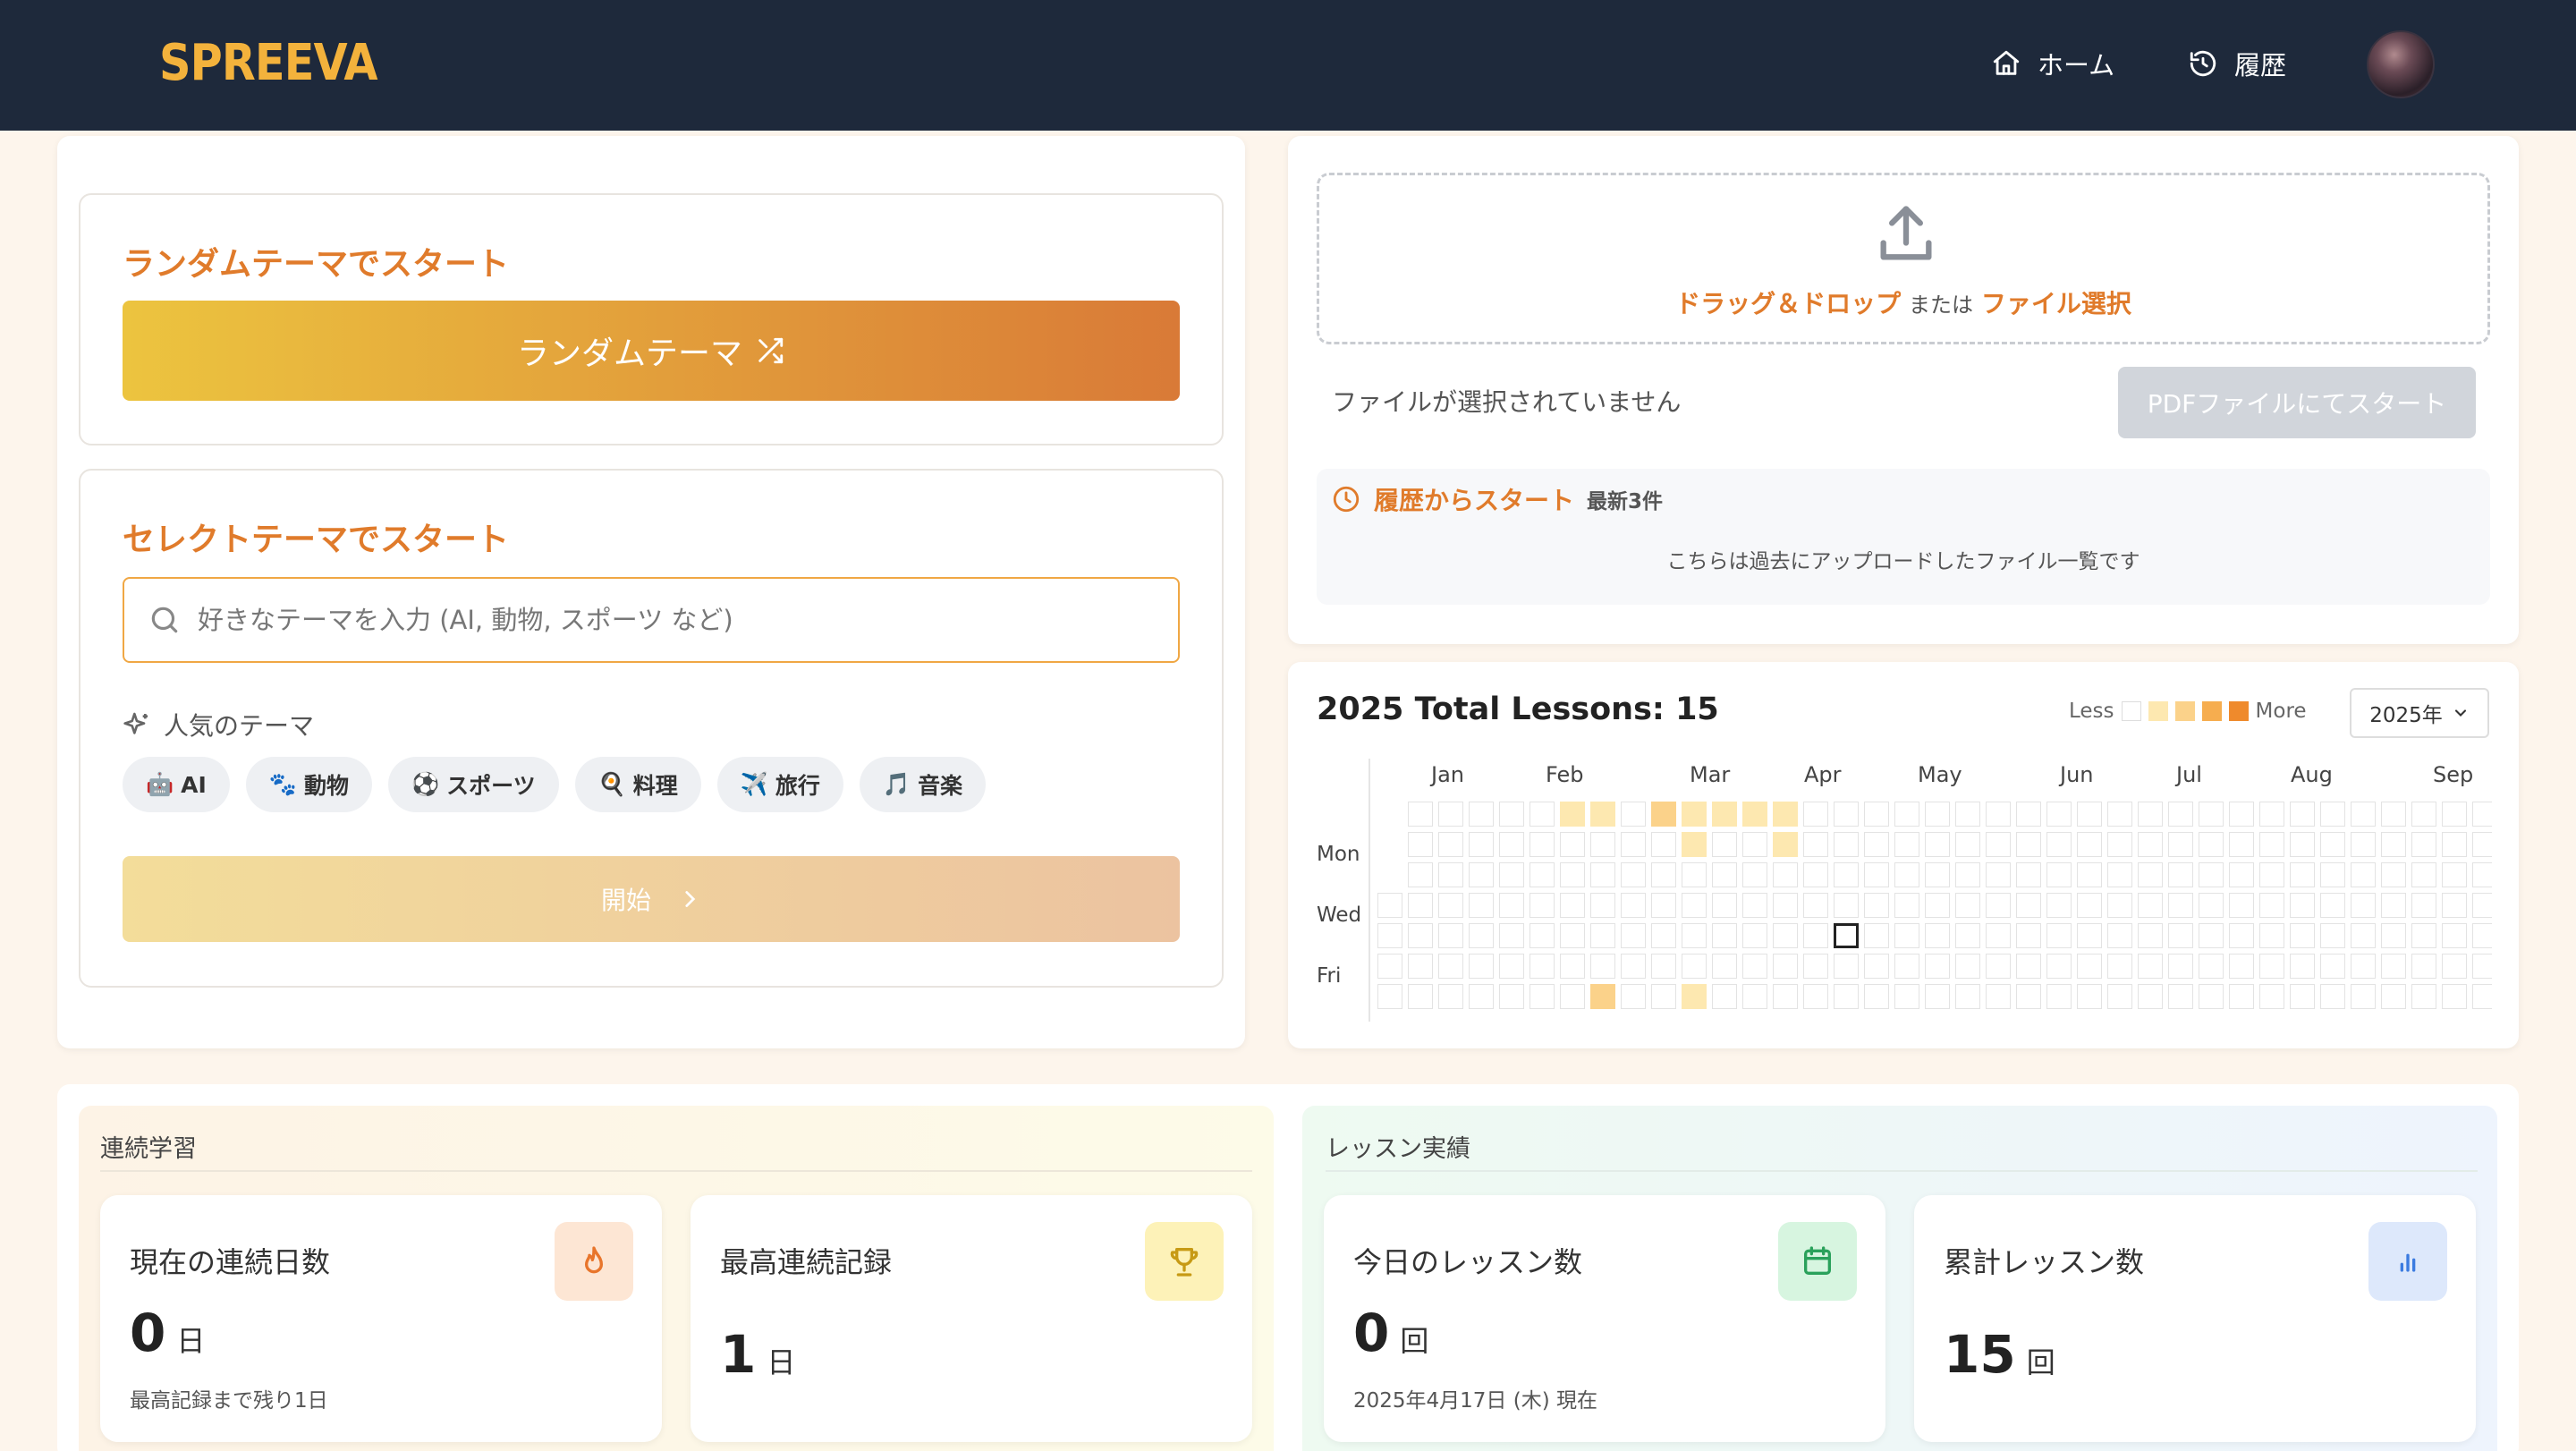 The image size is (2576, 1451). I want to click on chip-animals: 🐾 動物, so click(308, 785).